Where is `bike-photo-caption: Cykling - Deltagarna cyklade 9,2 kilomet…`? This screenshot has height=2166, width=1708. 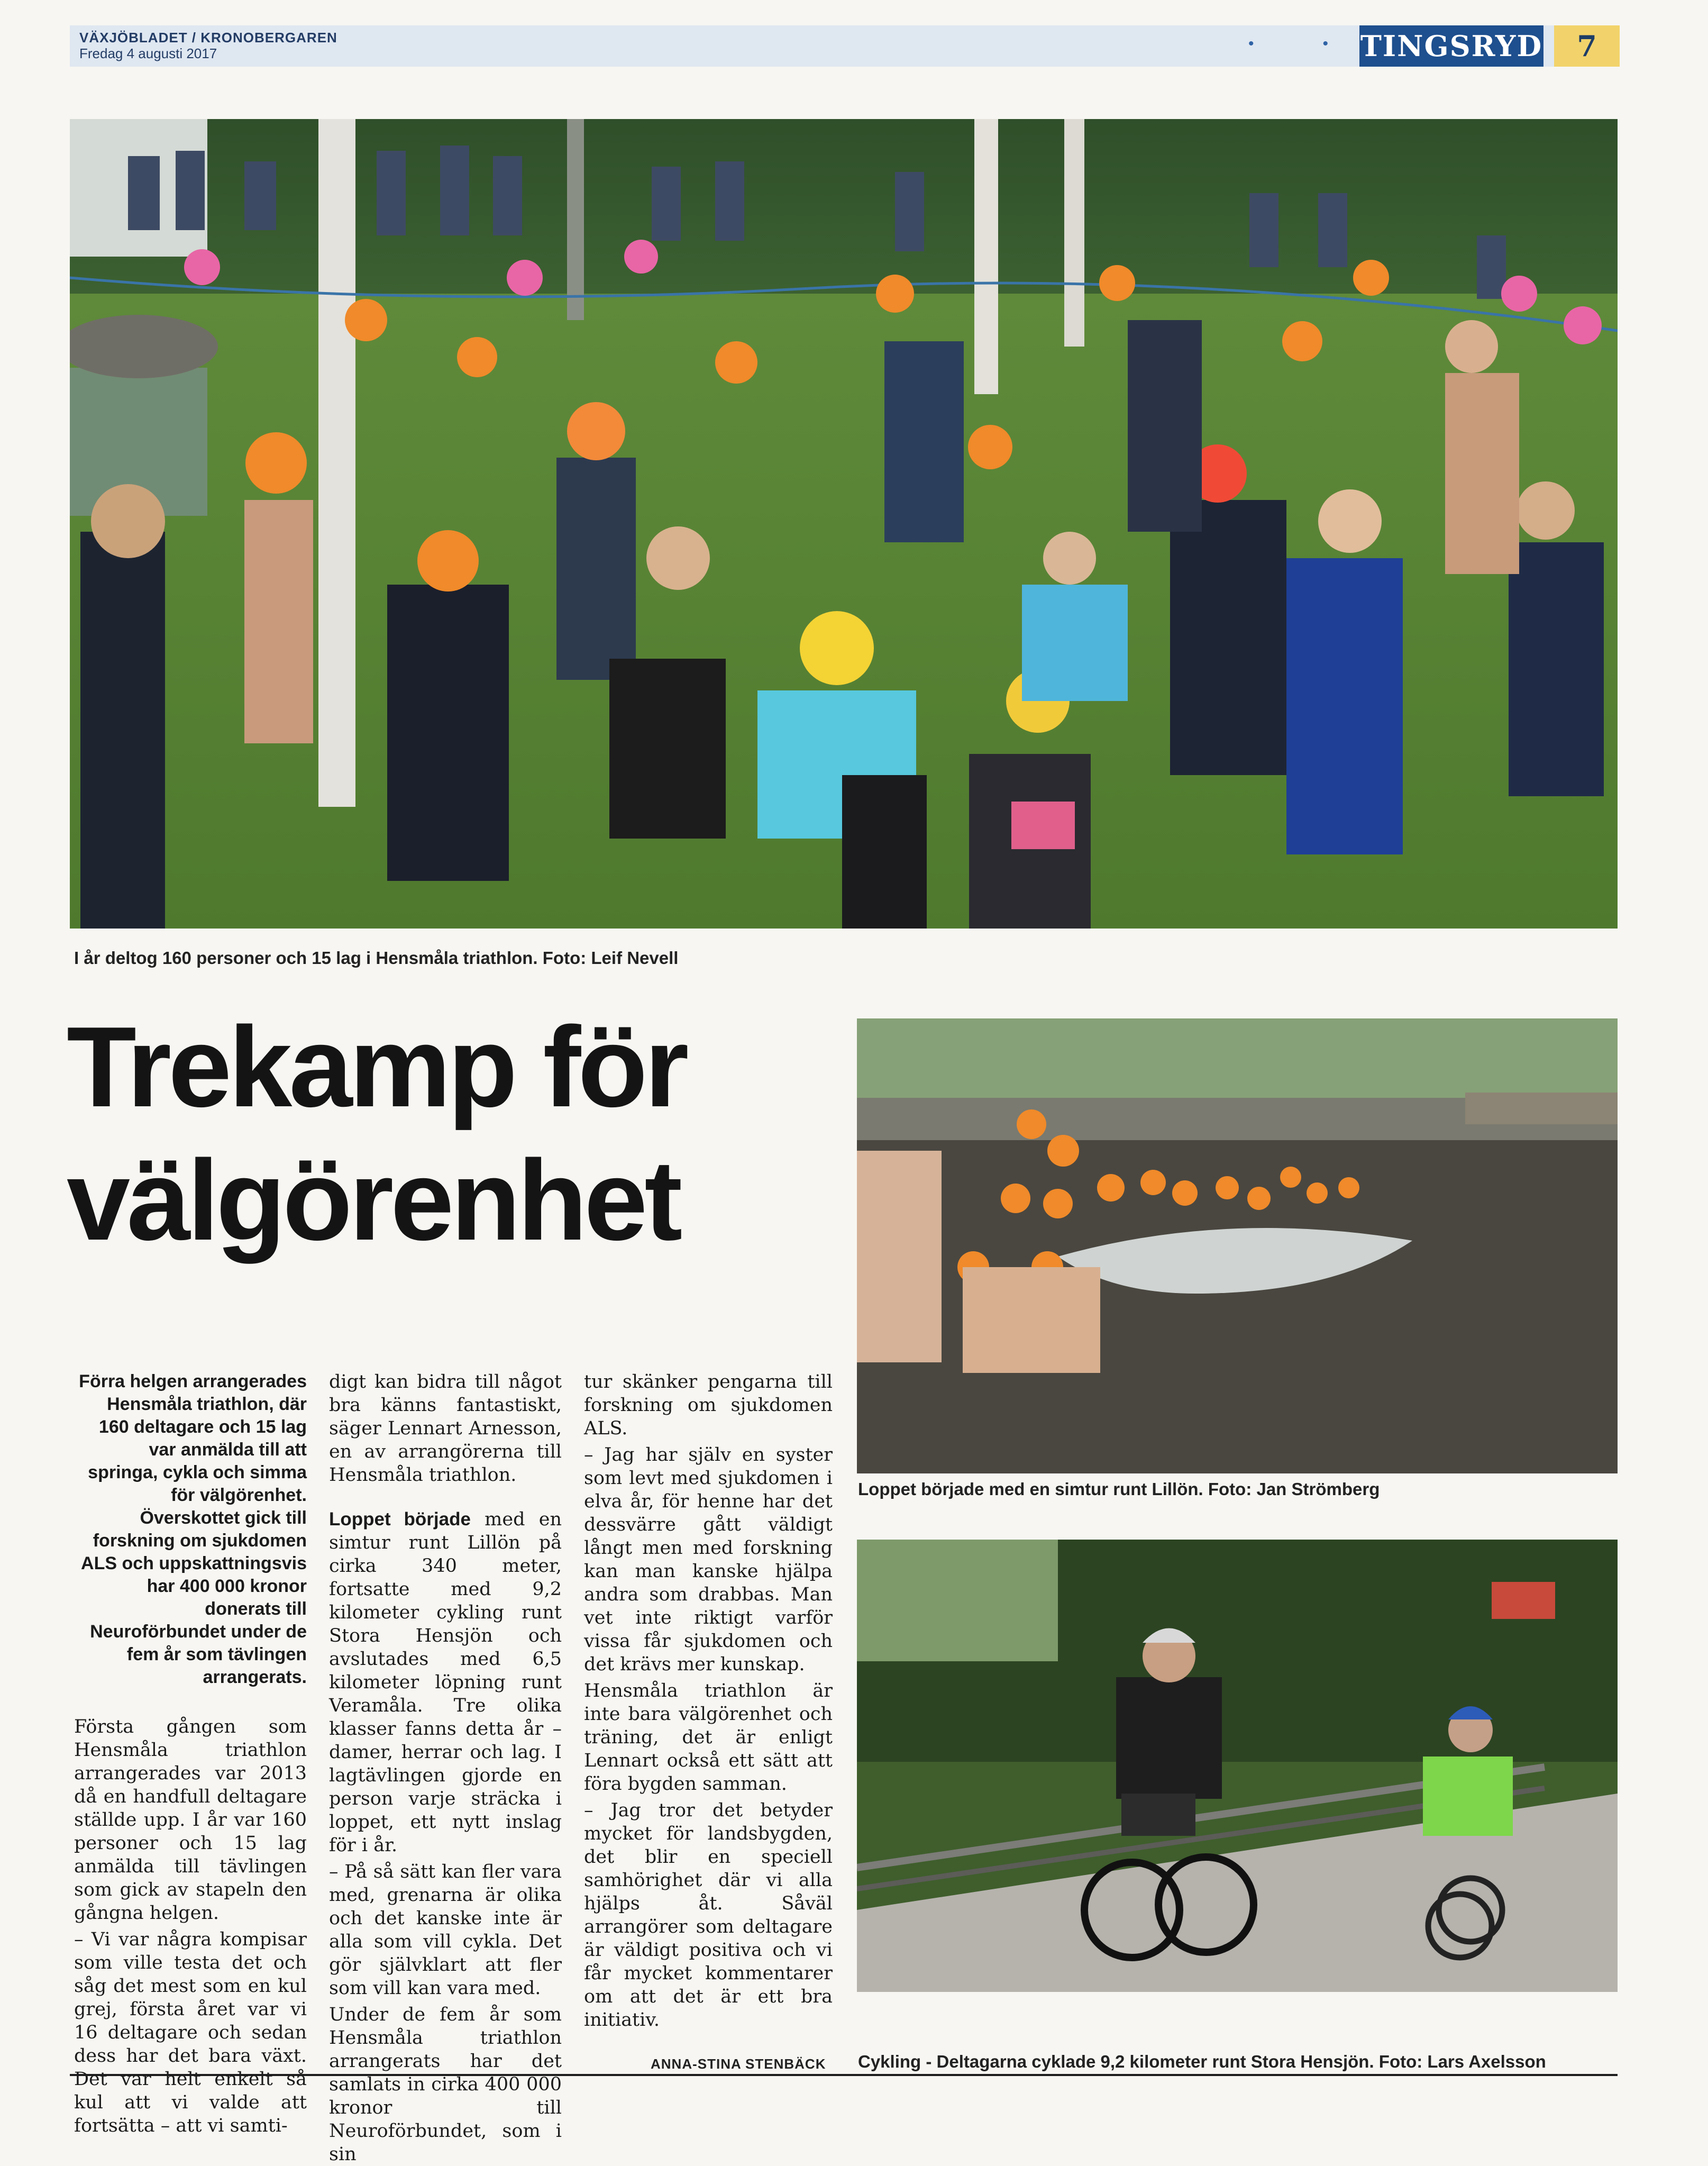 bike-photo-caption: Cykling - Deltagarna cyklade 9,2 kilomet… is located at coordinates (1202, 2061).